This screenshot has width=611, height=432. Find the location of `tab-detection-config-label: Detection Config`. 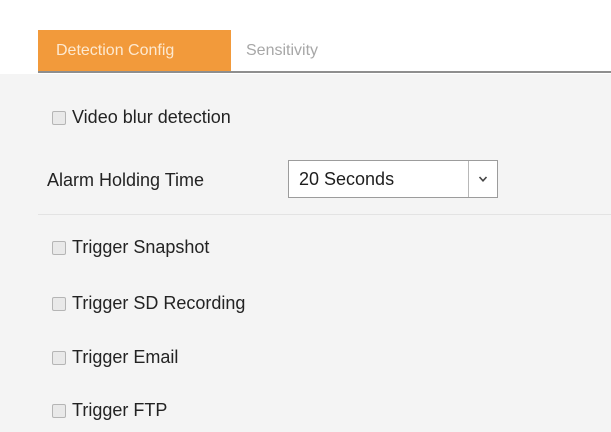

tab-detection-config-label: Detection Config is located at coordinates (115, 50).